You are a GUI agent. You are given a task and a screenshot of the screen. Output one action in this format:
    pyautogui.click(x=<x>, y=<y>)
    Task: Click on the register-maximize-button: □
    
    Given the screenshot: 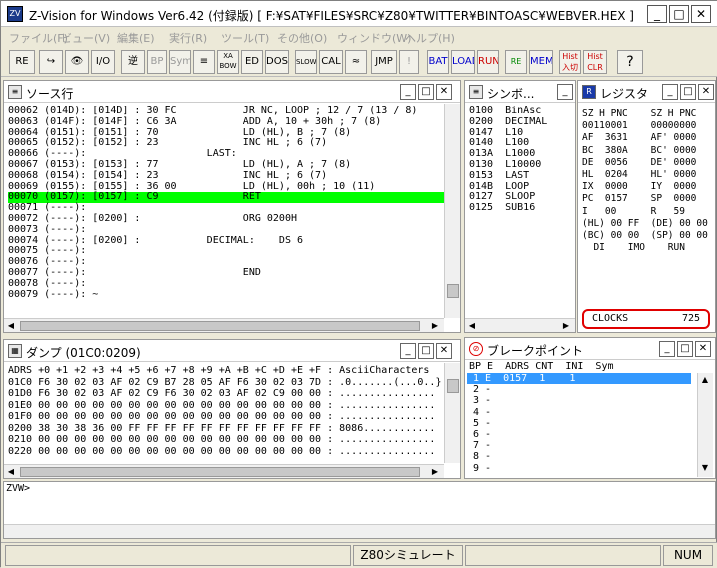 What is the action you would take?
    pyautogui.click(x=688, y=92)
    